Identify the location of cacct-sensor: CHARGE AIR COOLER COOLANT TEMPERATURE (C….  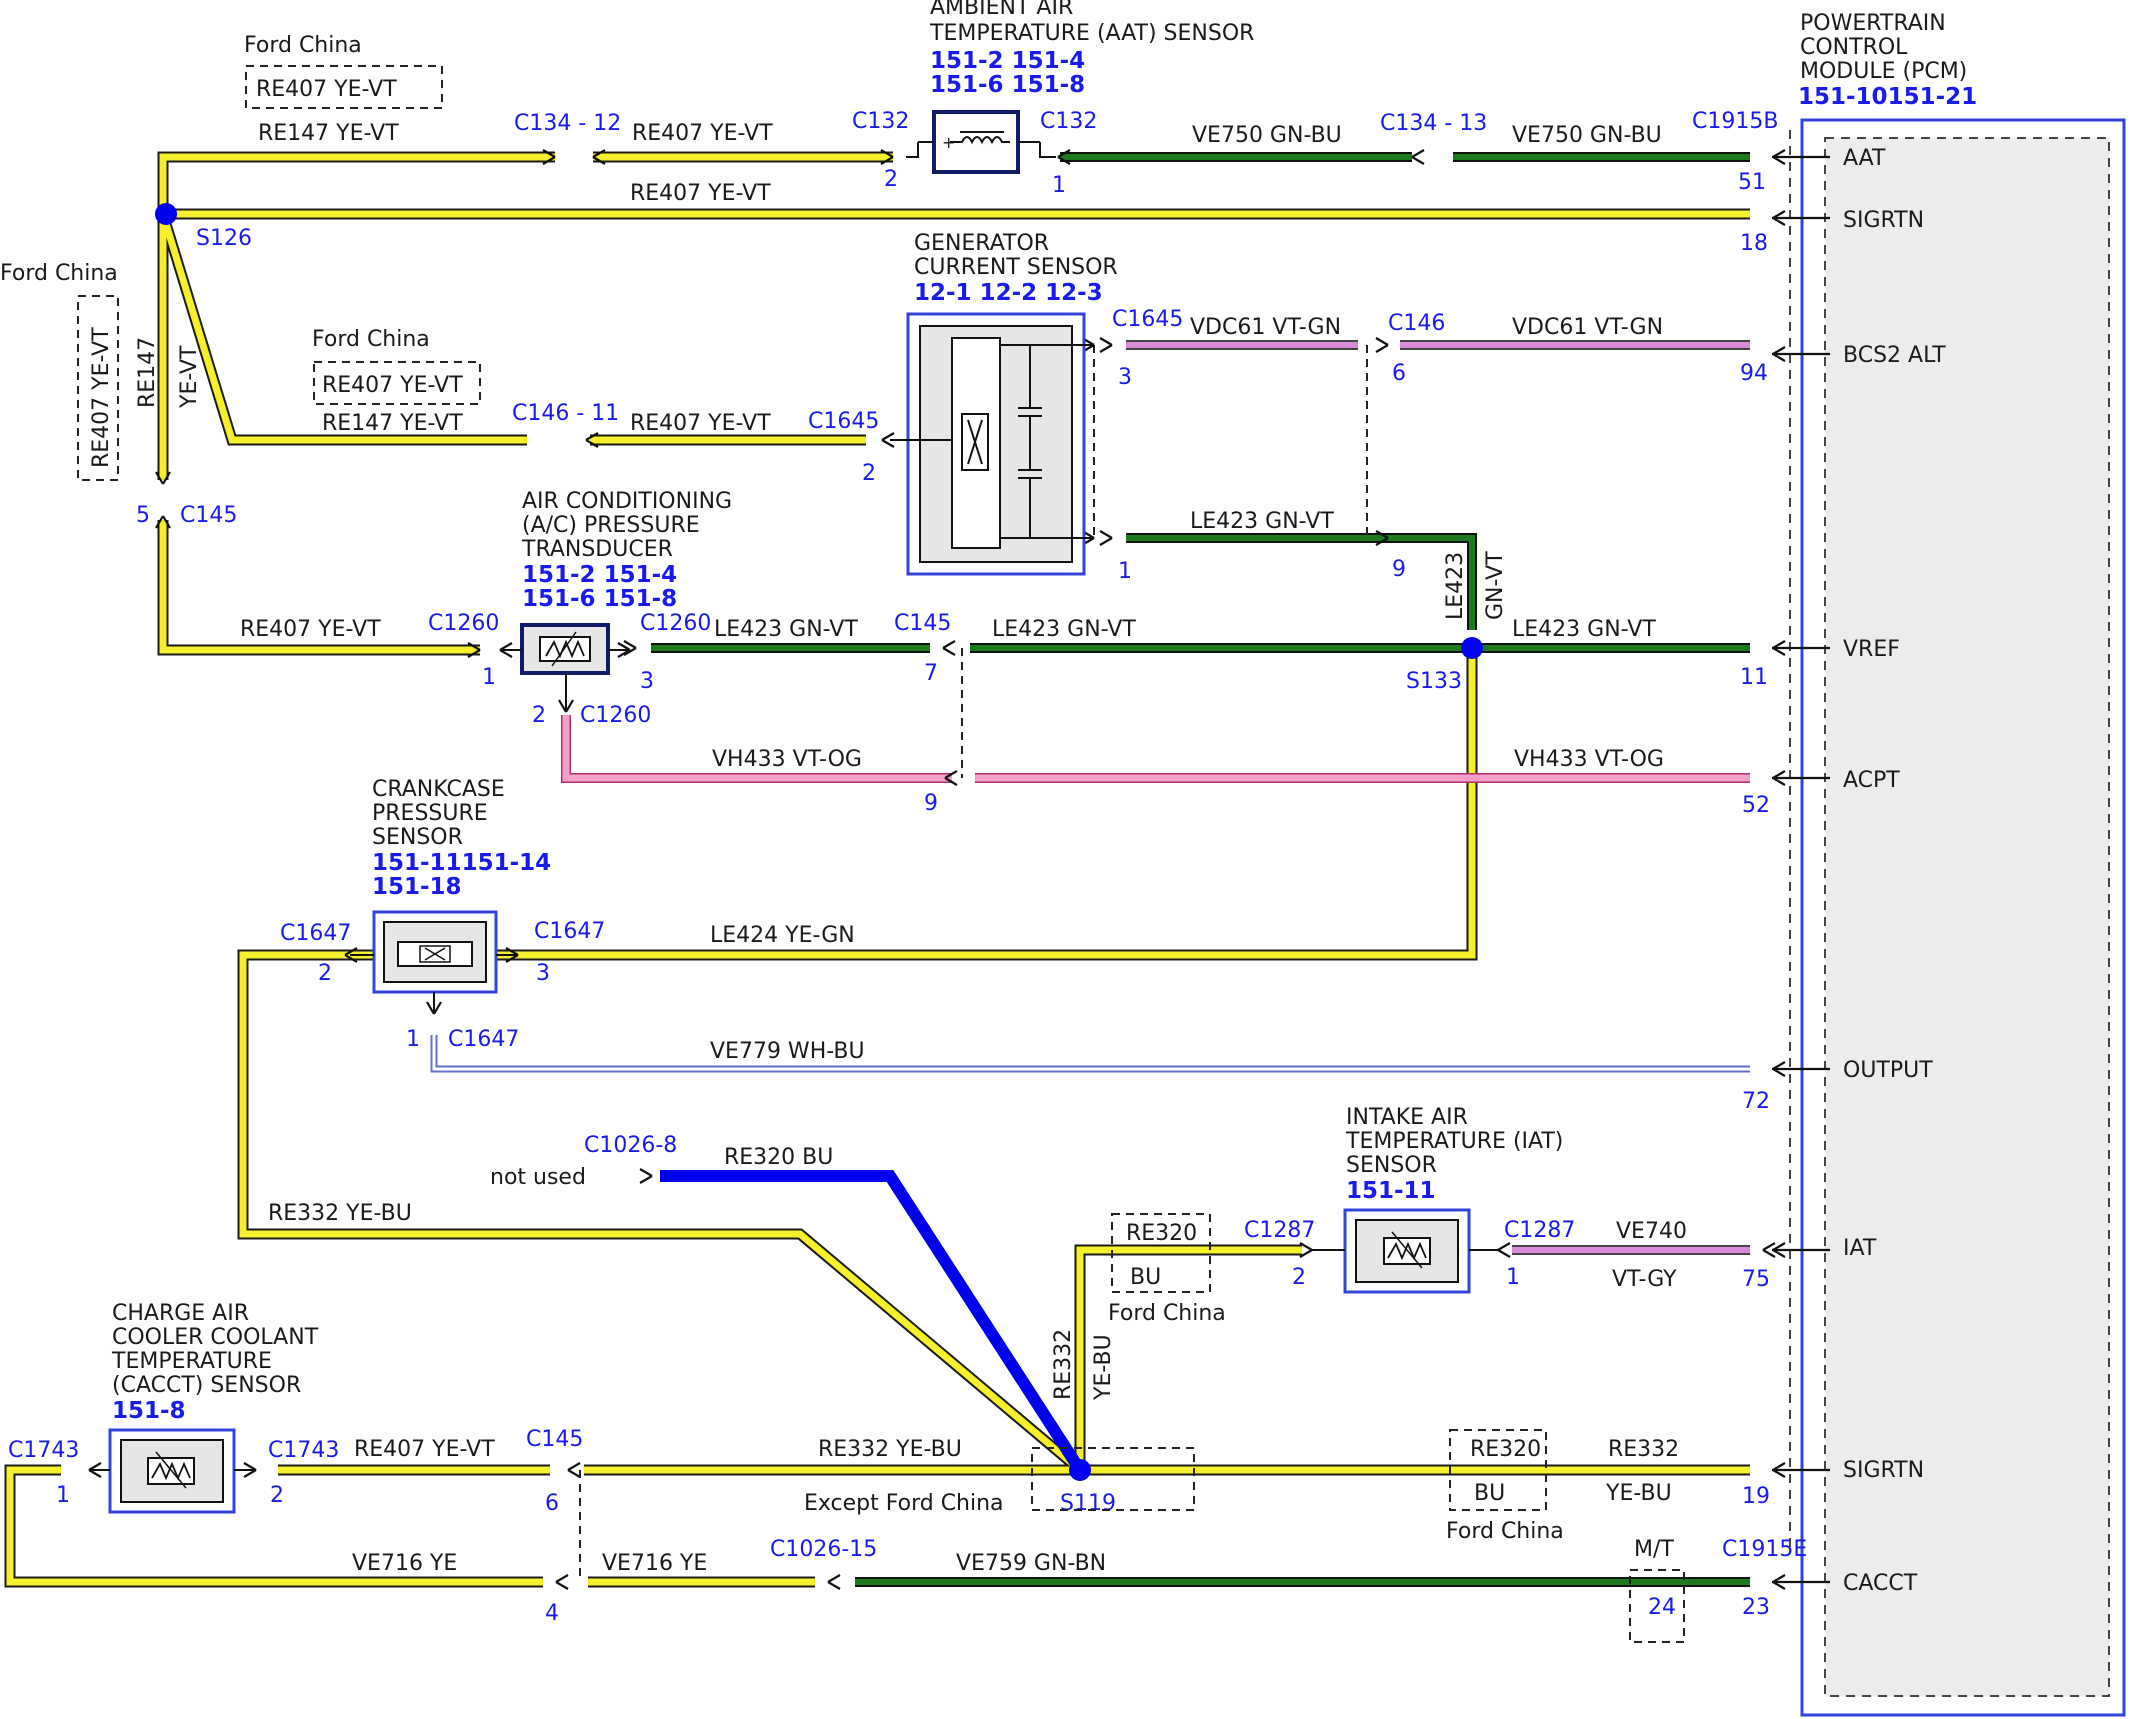
(173, 1407).